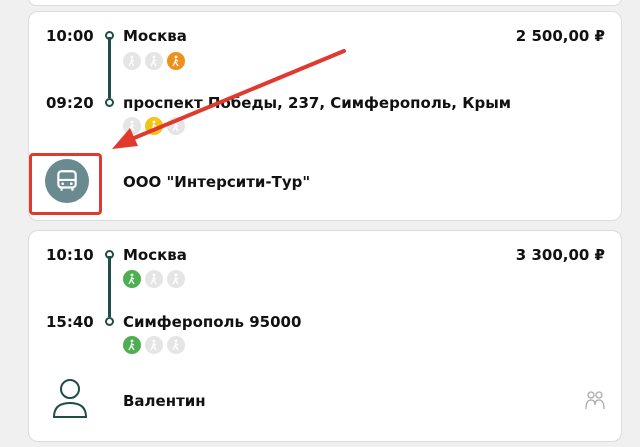 Image resolution: width=640 pixels, height=447 pixels. Describe the element at coordinates (560, 255) in the screenshot. I see `ticket-price: 3 300,00 ₽` at that location.